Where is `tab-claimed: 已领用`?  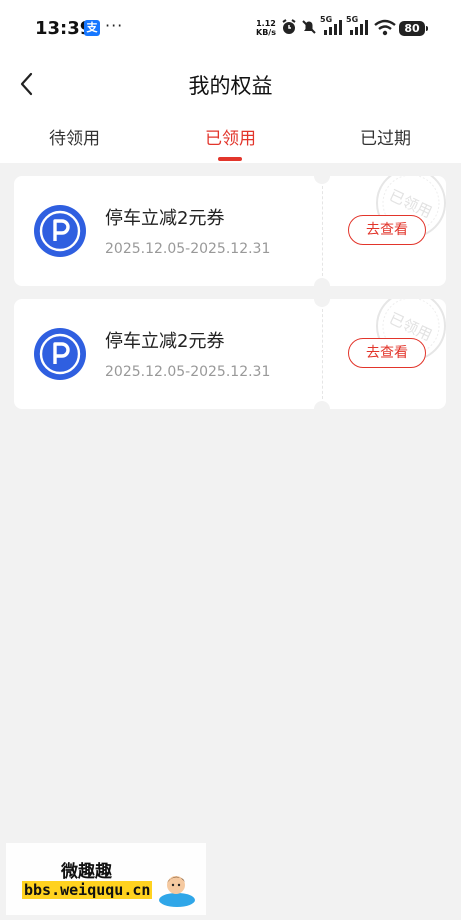 tab-claimed: 已领用 is located at coordinates (230, 136).